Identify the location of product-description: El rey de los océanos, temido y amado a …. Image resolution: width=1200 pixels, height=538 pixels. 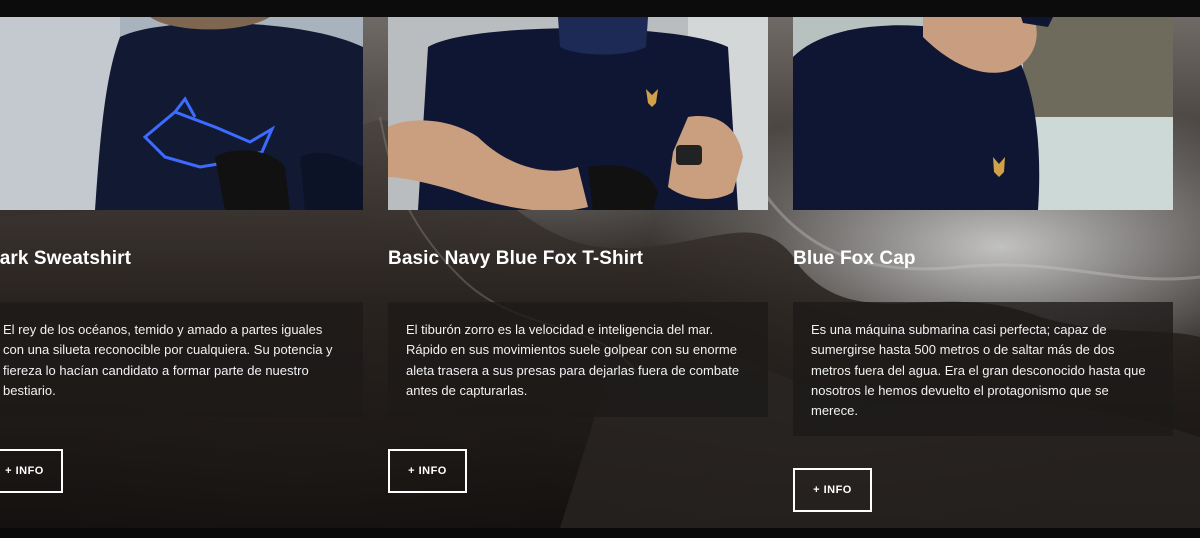
(168, 360).